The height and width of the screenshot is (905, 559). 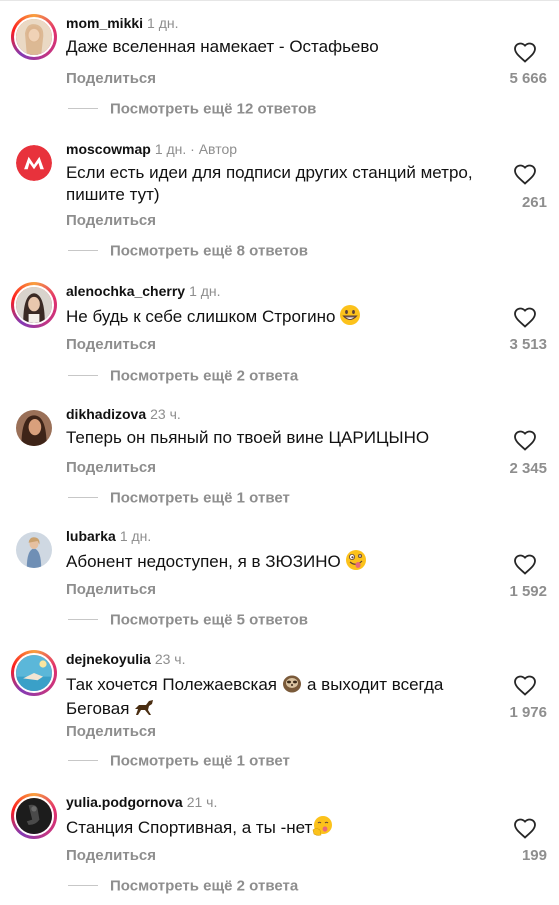 I want to click on comment-text-content: Не будь к себе слишком Строгино, so click(x=201, y=316).